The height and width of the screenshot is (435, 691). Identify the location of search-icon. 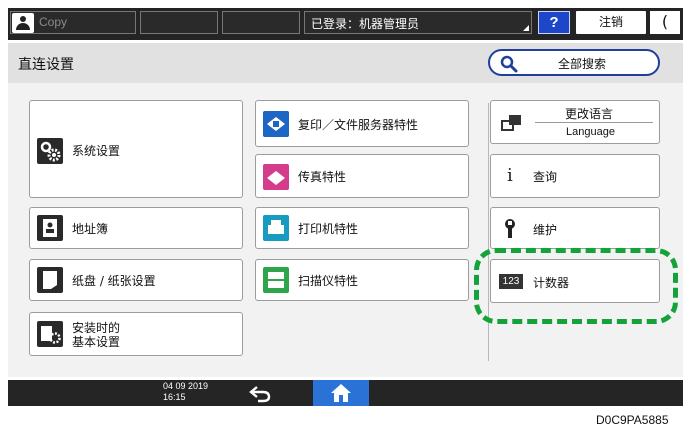
(509, 64).